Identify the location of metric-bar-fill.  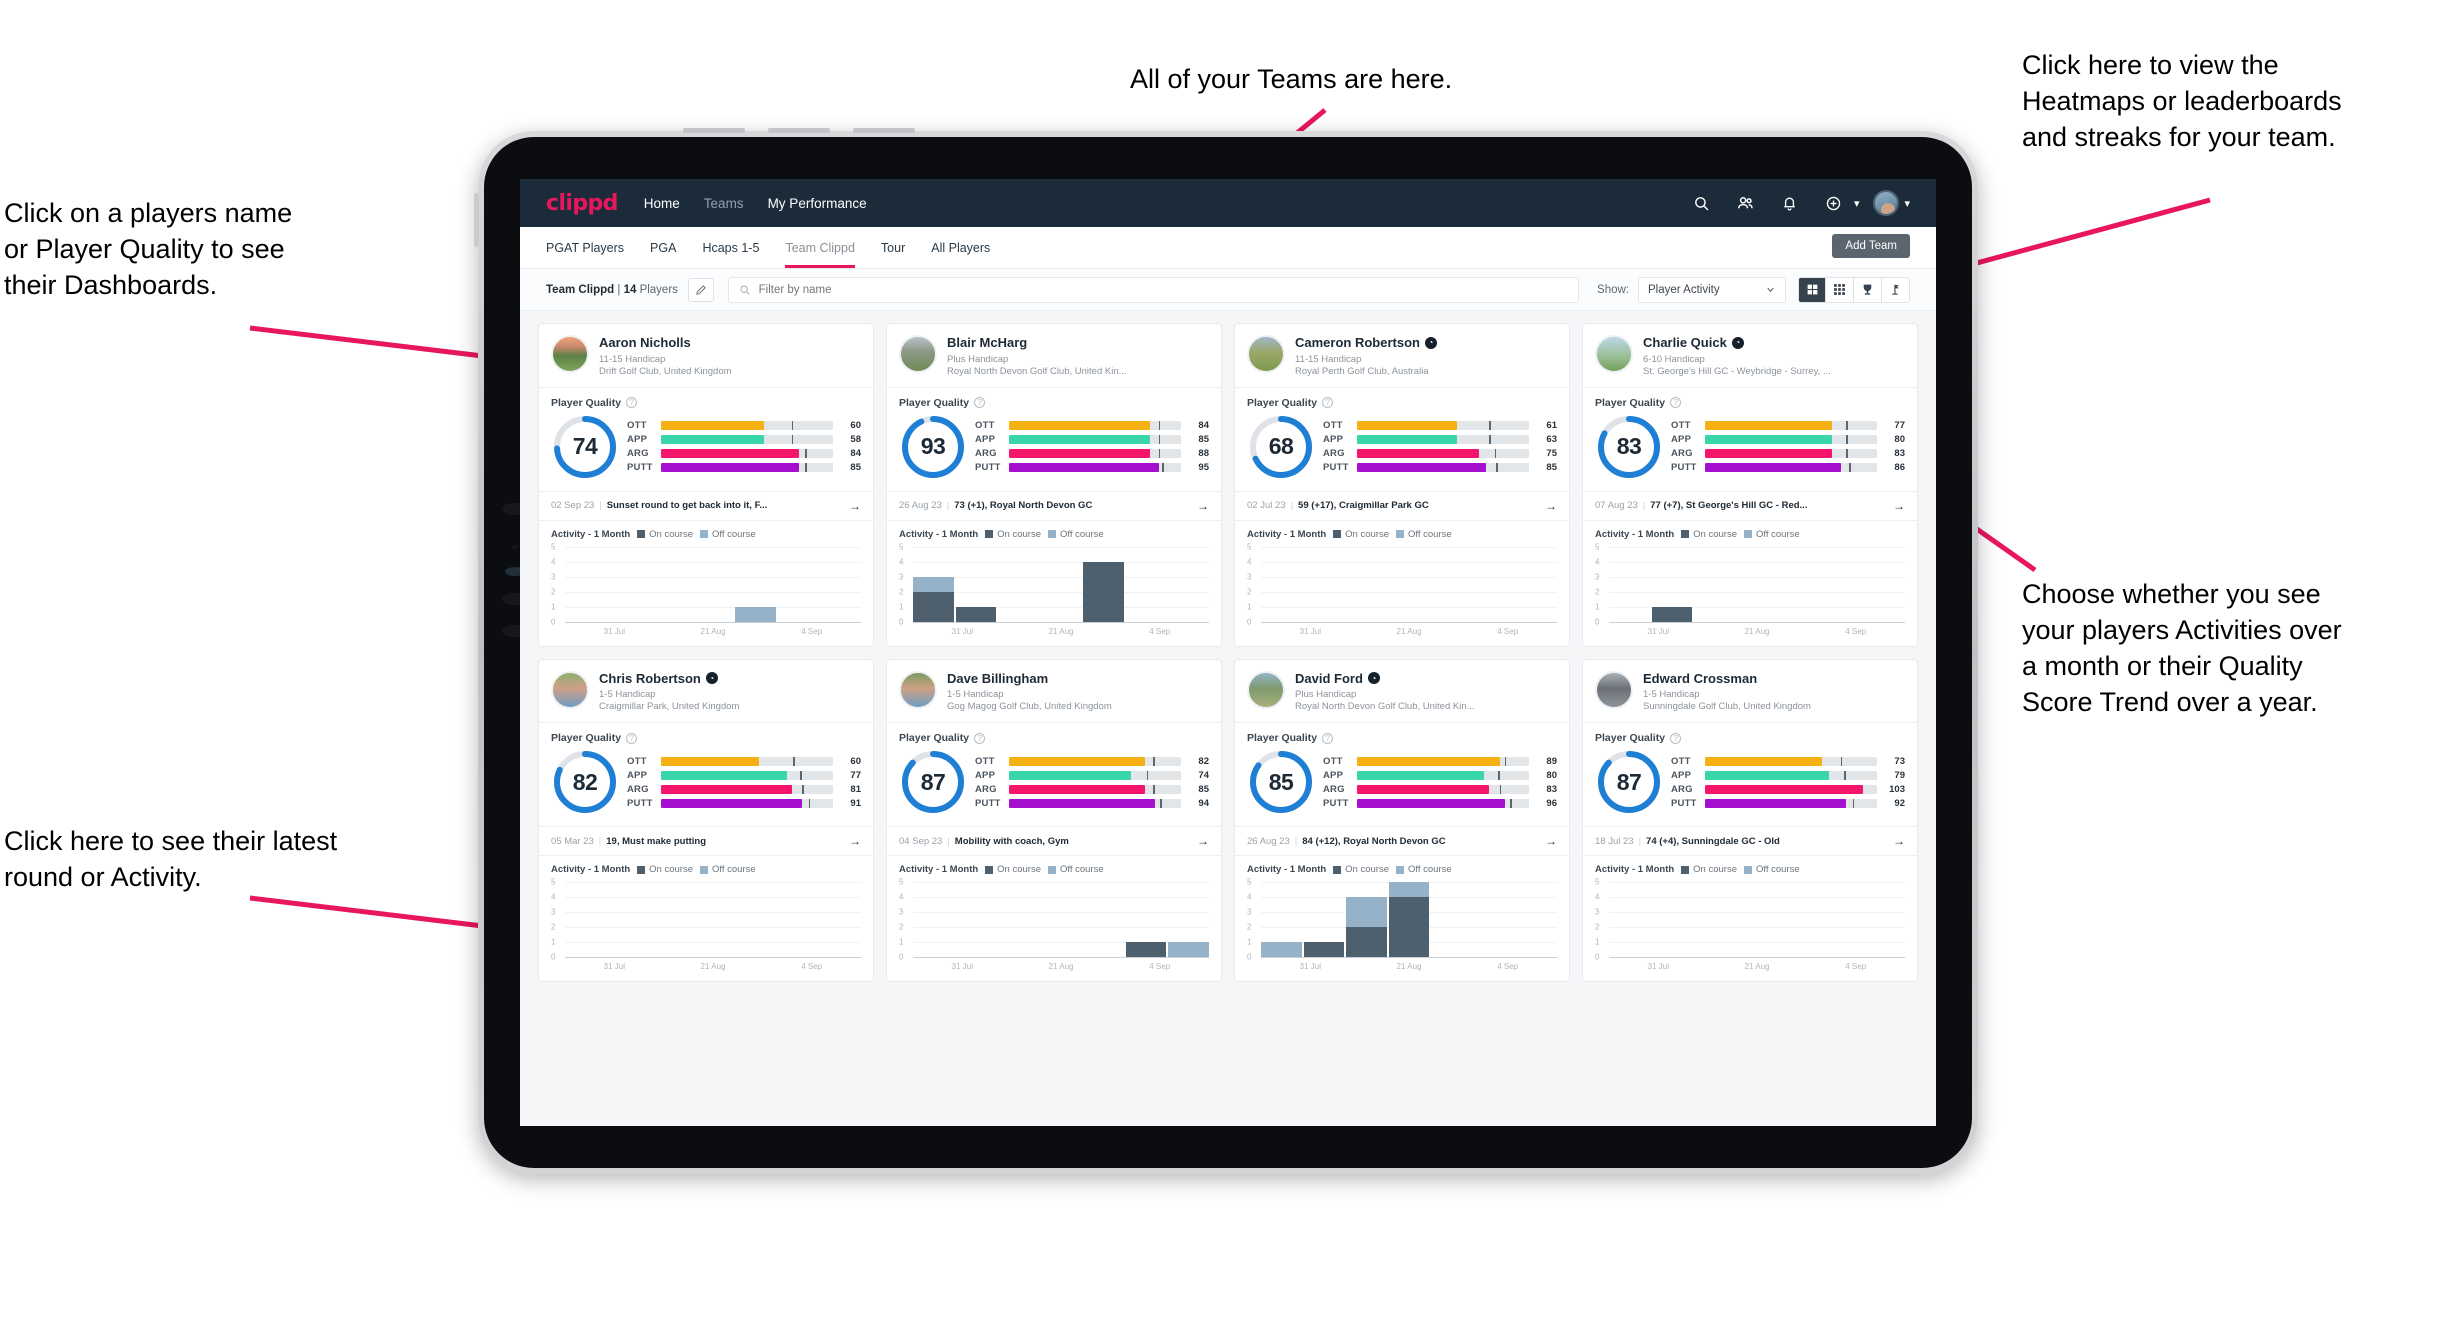
(1776, 803).